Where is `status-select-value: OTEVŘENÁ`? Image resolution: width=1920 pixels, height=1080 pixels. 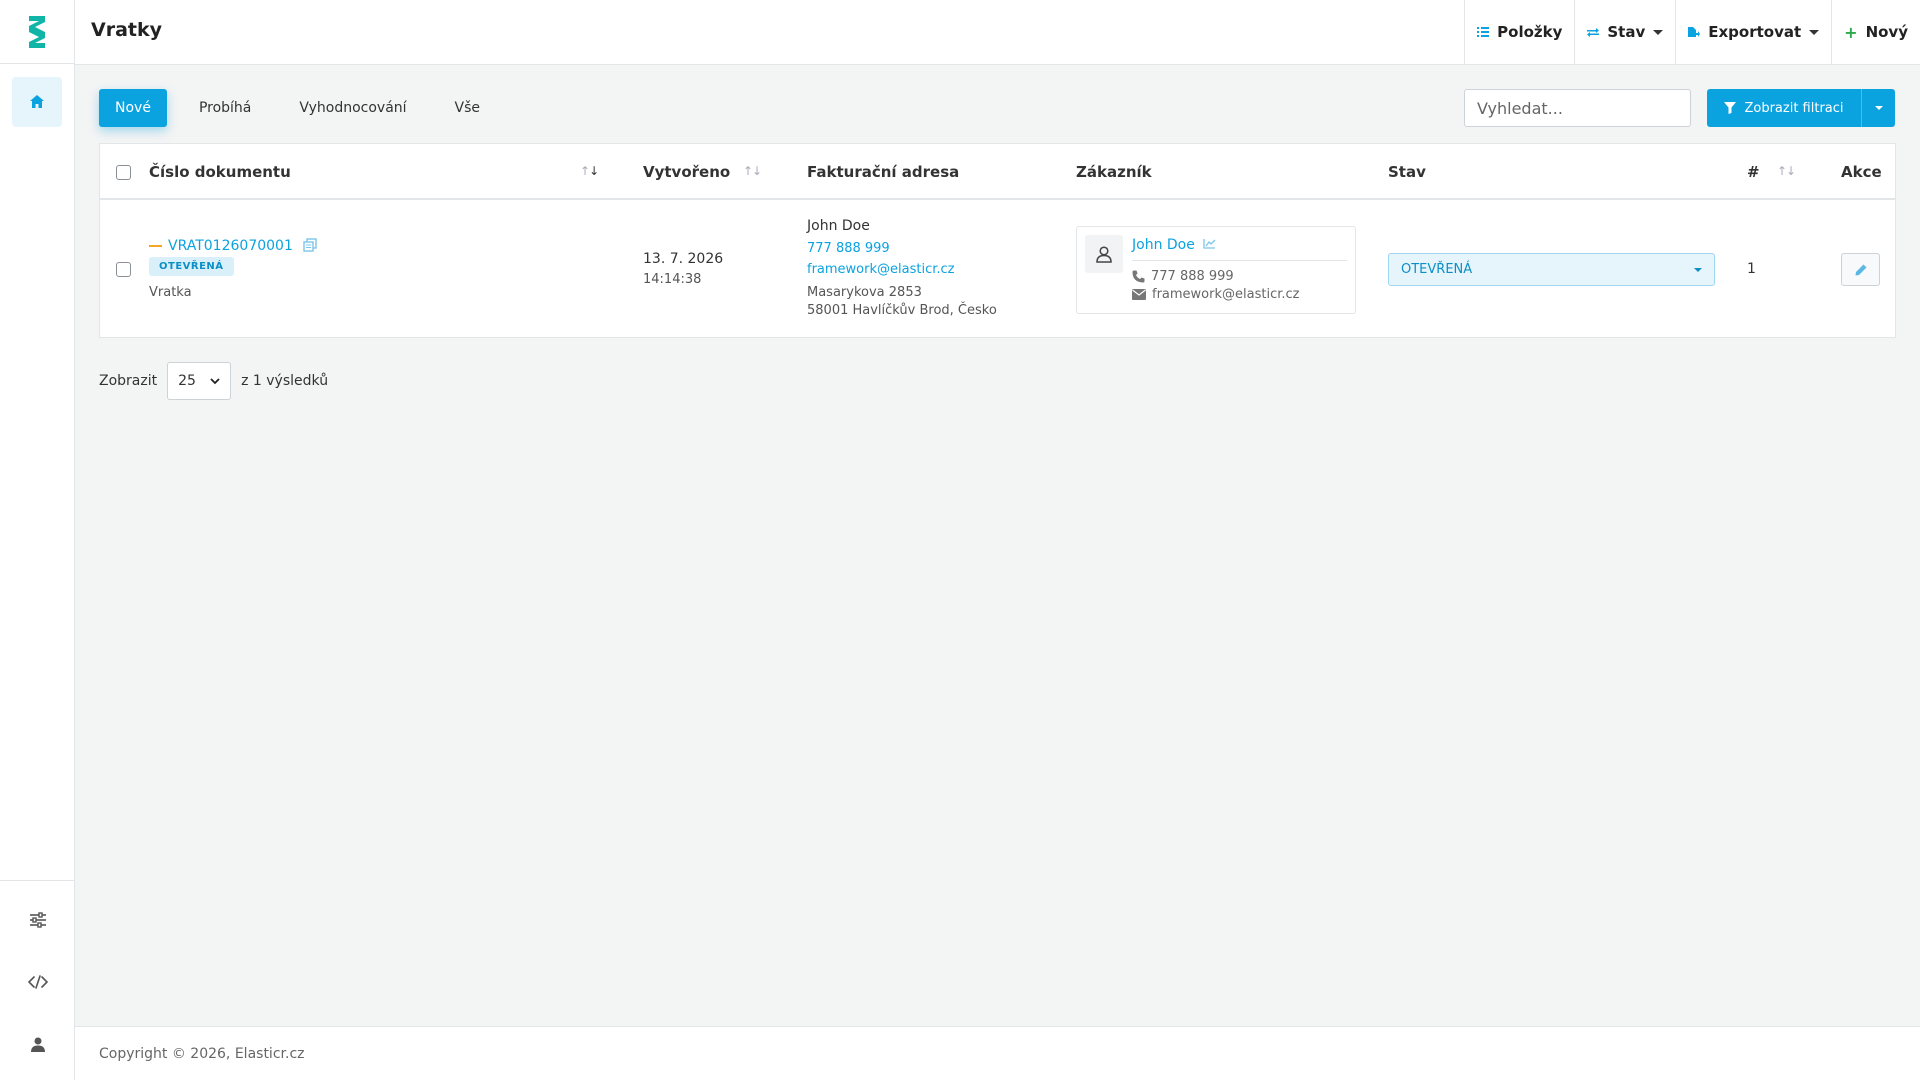
status-select-value: OTEVŘENÁ is located at coordinates (1437, 269).